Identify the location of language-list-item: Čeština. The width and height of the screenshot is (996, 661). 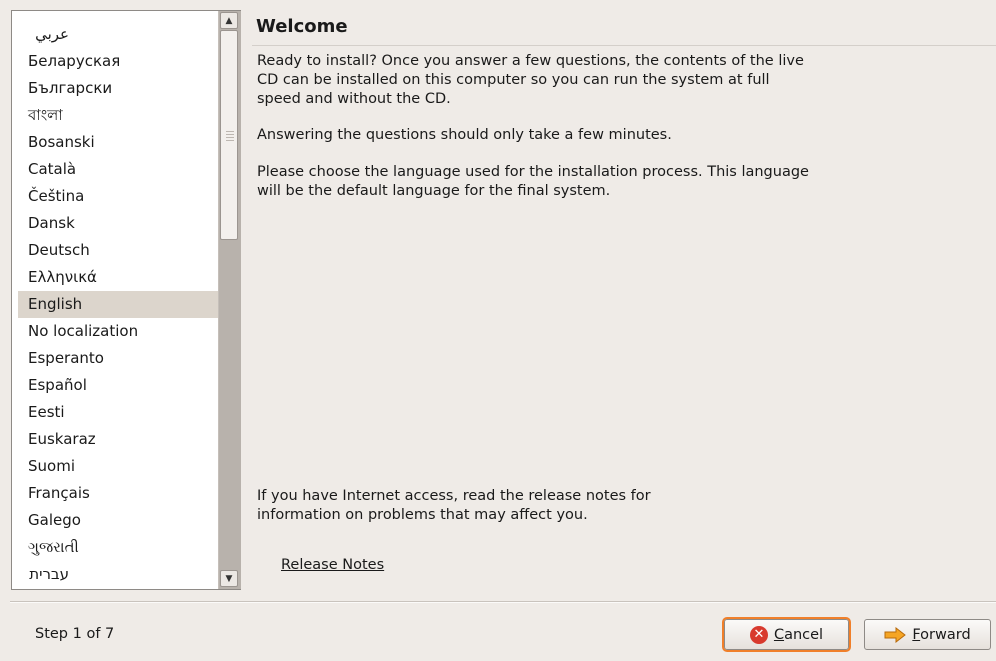
(118, 196).